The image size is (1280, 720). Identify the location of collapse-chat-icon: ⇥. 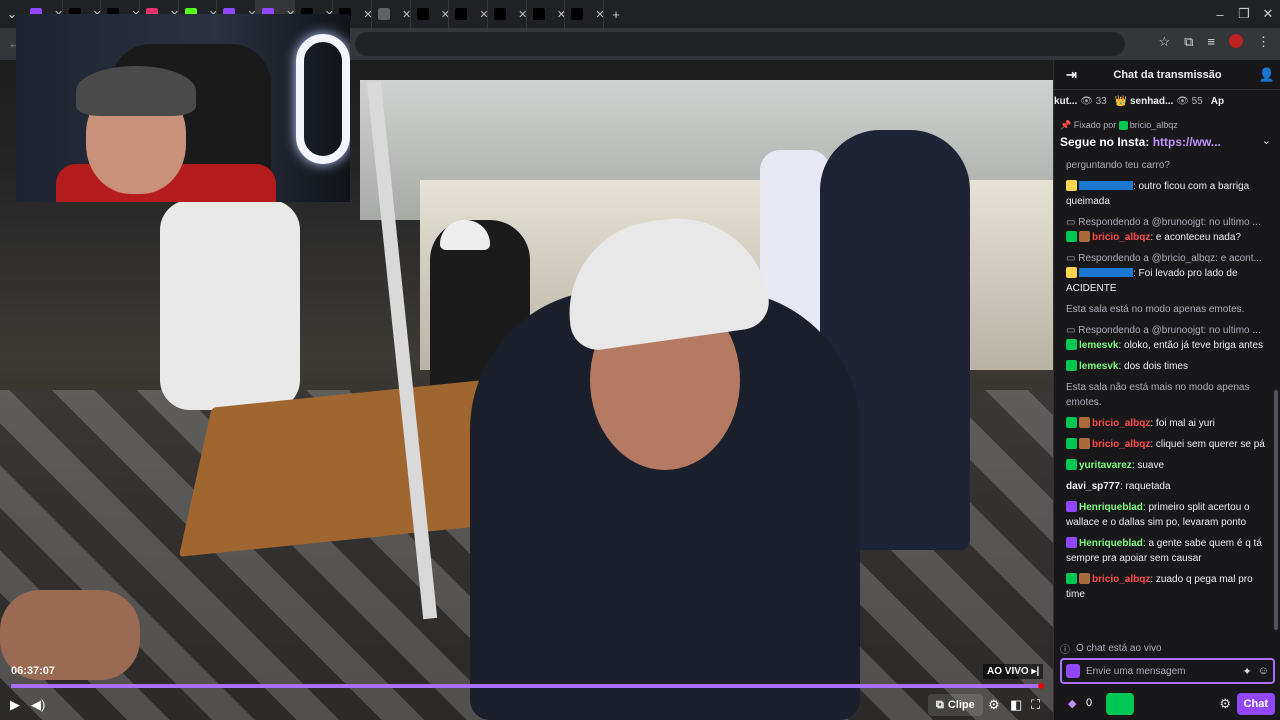
(1071, 75).